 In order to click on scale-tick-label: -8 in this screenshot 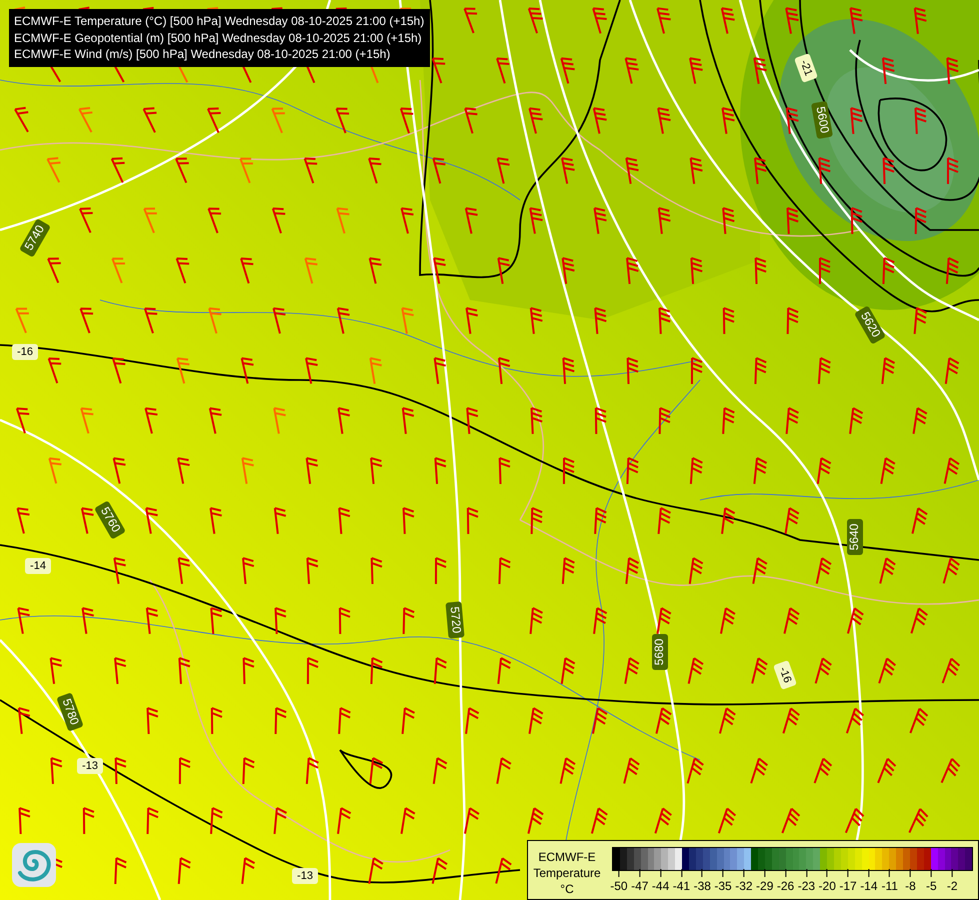, I will do `click(910, 886)`.